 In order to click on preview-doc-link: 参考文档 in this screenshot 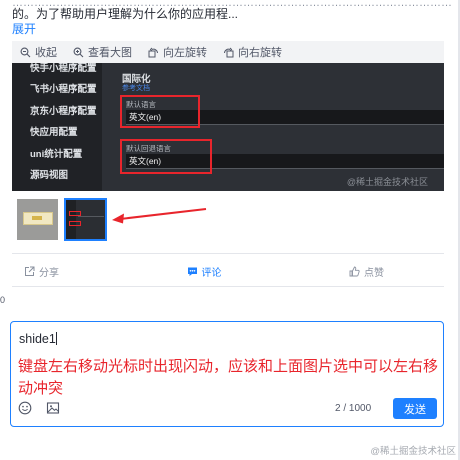, I will do `click(136, 88)`.